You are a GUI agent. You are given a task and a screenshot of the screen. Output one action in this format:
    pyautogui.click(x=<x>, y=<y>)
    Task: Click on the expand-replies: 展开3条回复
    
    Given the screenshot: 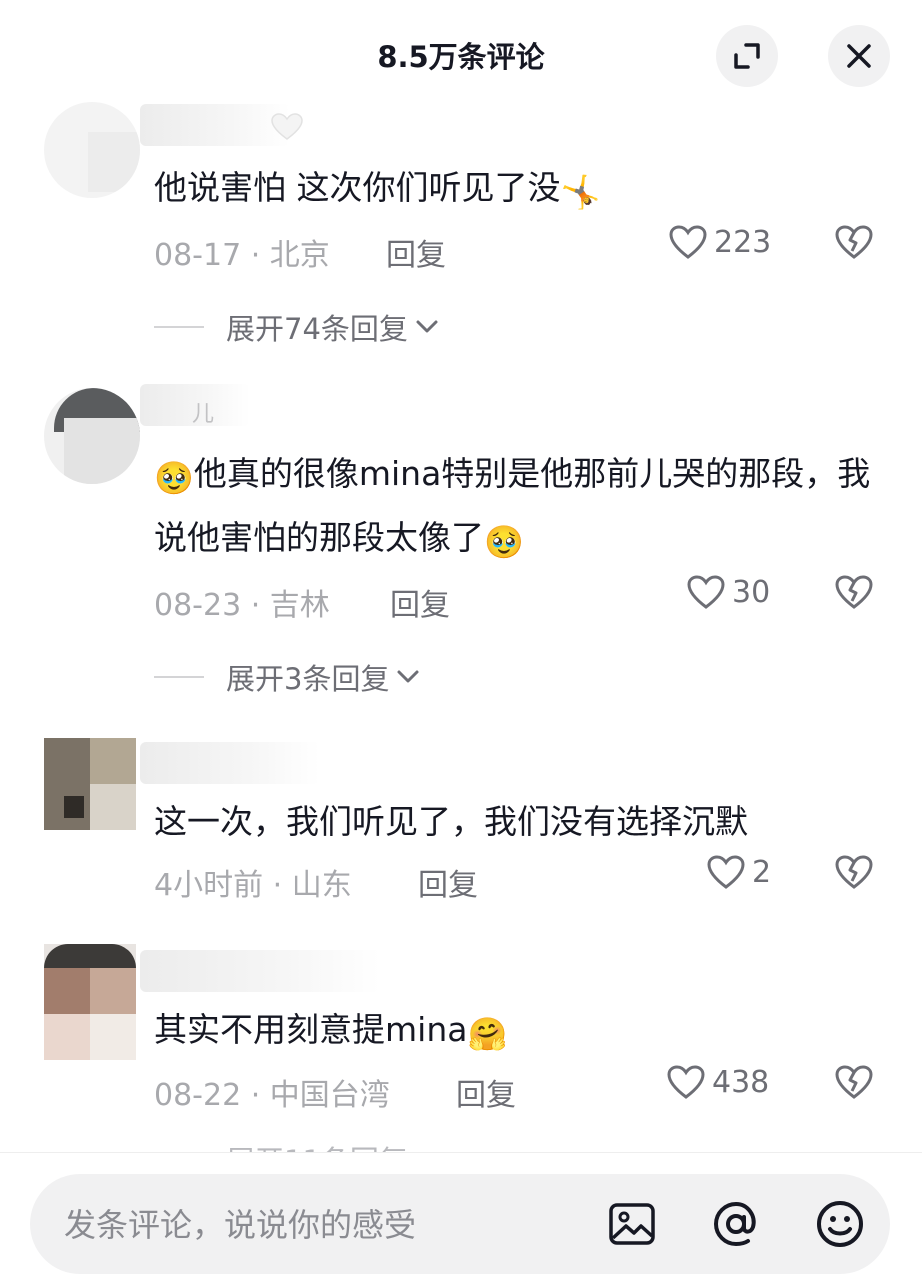 What is the action you would take?
    pyautogui.click(x=287, y=677)
    